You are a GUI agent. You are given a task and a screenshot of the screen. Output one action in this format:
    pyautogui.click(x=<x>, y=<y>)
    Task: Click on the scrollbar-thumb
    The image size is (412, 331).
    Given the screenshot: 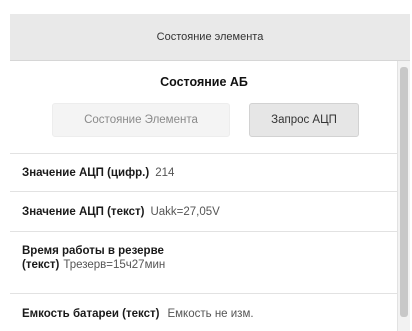 What is the action you would take?
    pyautogui.click(x=404, y=192)
    